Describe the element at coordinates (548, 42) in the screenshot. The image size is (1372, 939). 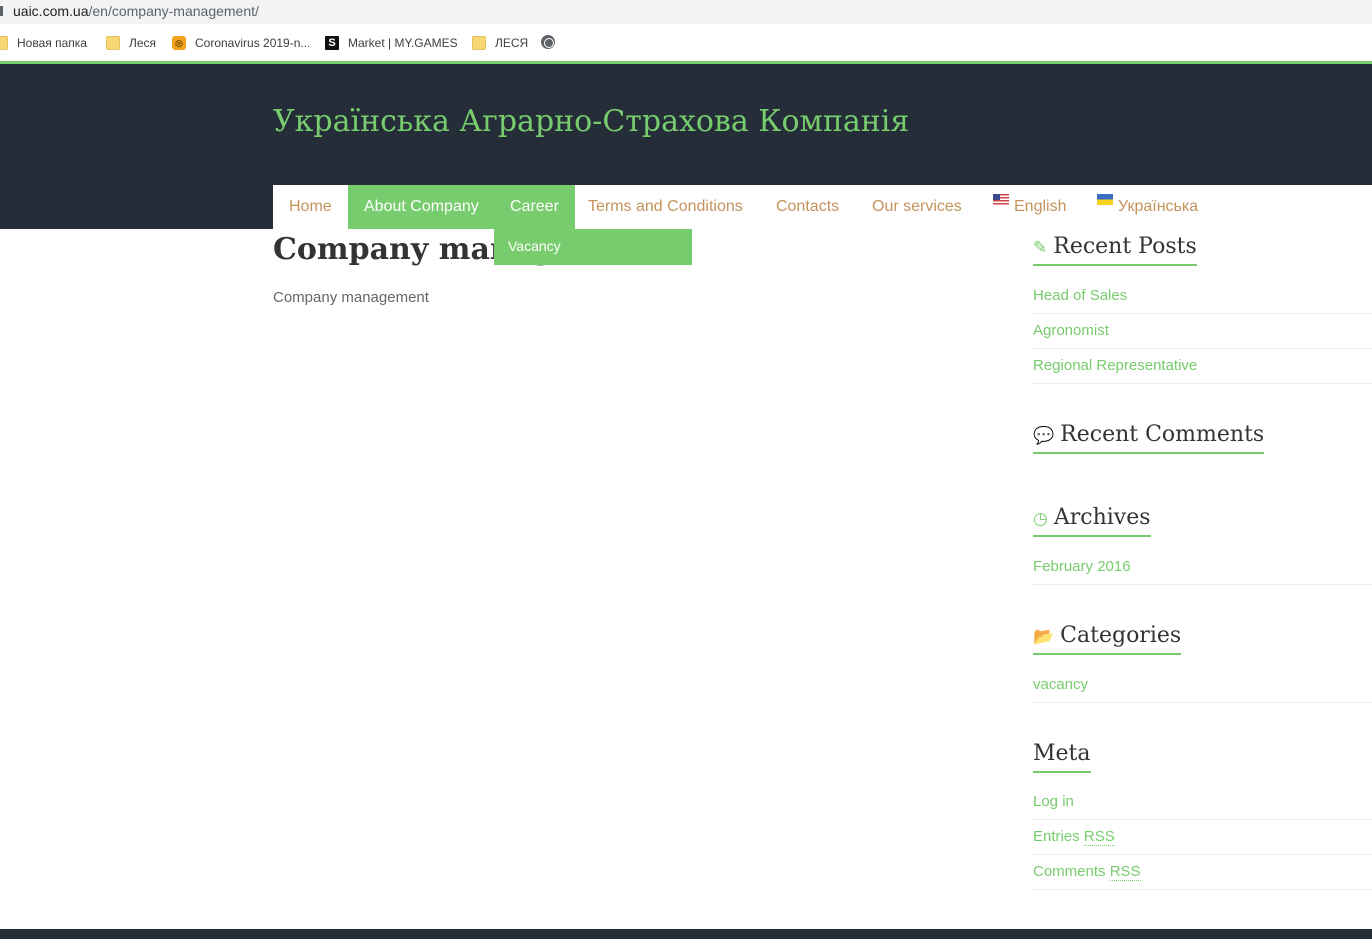
I see `globe-icon` at that location.